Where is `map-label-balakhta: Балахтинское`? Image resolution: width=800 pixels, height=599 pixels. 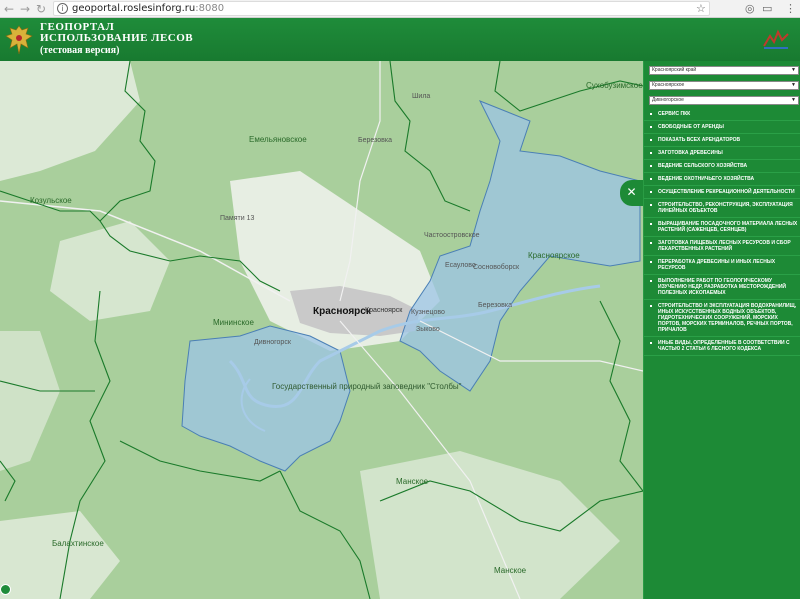 map-label-balakhta: Балахтинское is located at coordinates (78, 543).